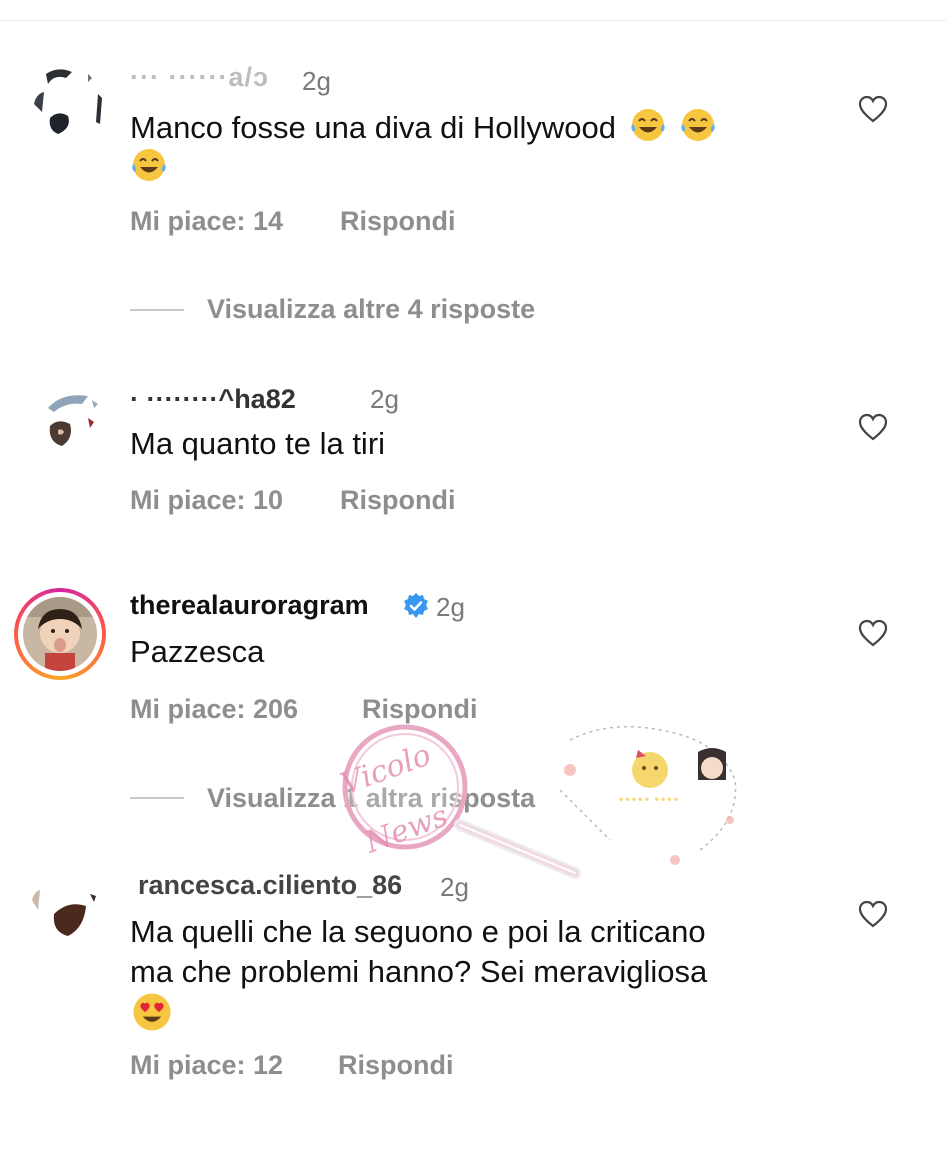 The width and height of the screenshot is (946, 1151). What do you see at coordinates (214, 709) in the screenshot?
I see `like-count: Mi piace: 206` at bounding box center [214, 709].